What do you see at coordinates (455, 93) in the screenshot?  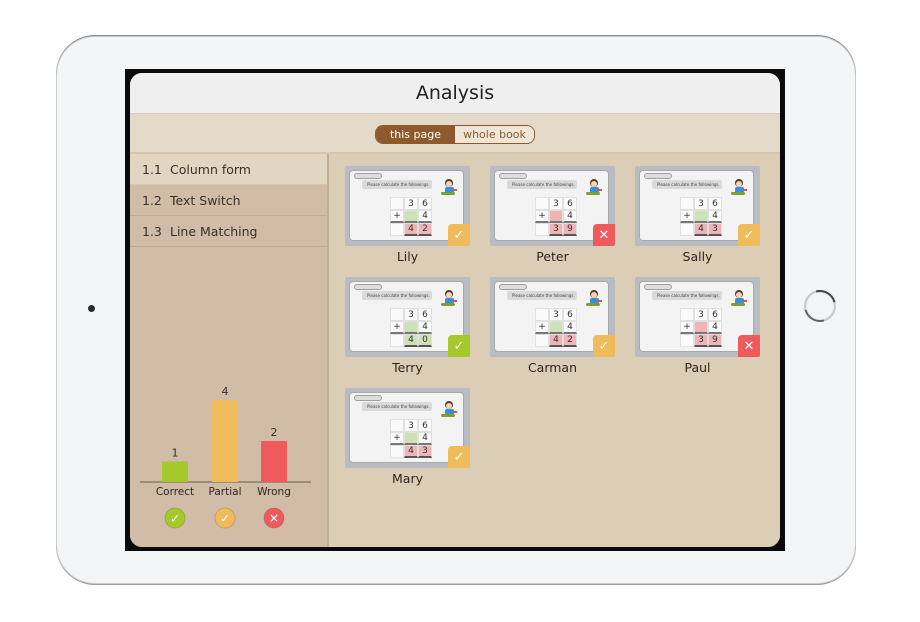 I see `page-title: Analysis` at bounding box center [455, 93].